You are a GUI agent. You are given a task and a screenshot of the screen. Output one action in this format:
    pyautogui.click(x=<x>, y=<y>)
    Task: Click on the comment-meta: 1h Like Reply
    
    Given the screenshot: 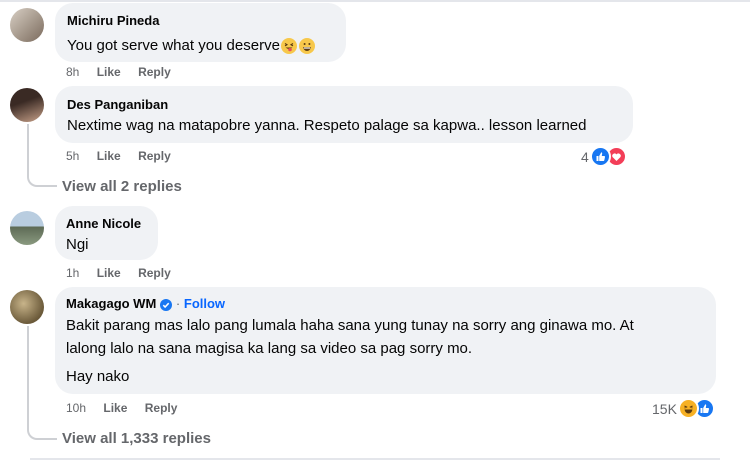 What is the action you would take?
    pyautogui.click(x=118, y=273)
    